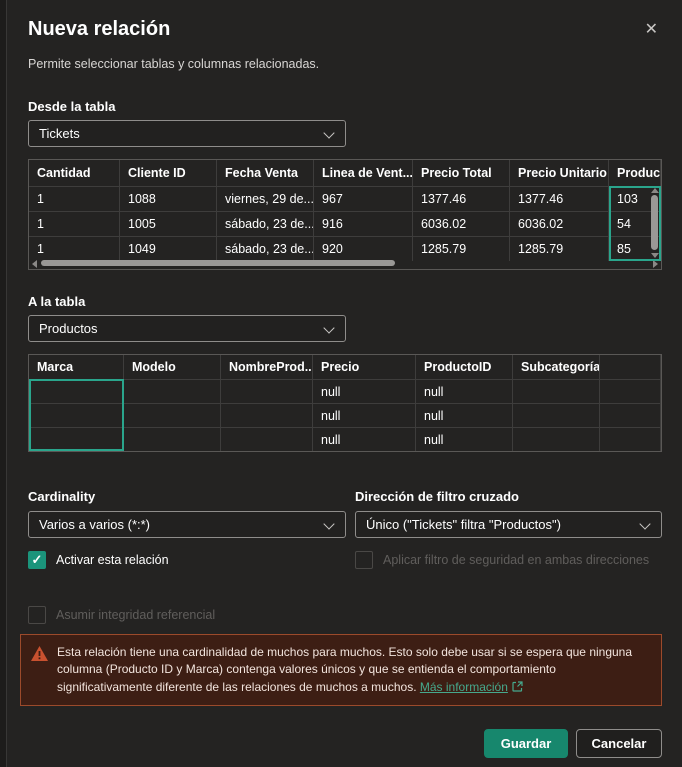  Describe the element at coordinates (363, 223) in the screenshot. I see `table-cell: 916` at that location.